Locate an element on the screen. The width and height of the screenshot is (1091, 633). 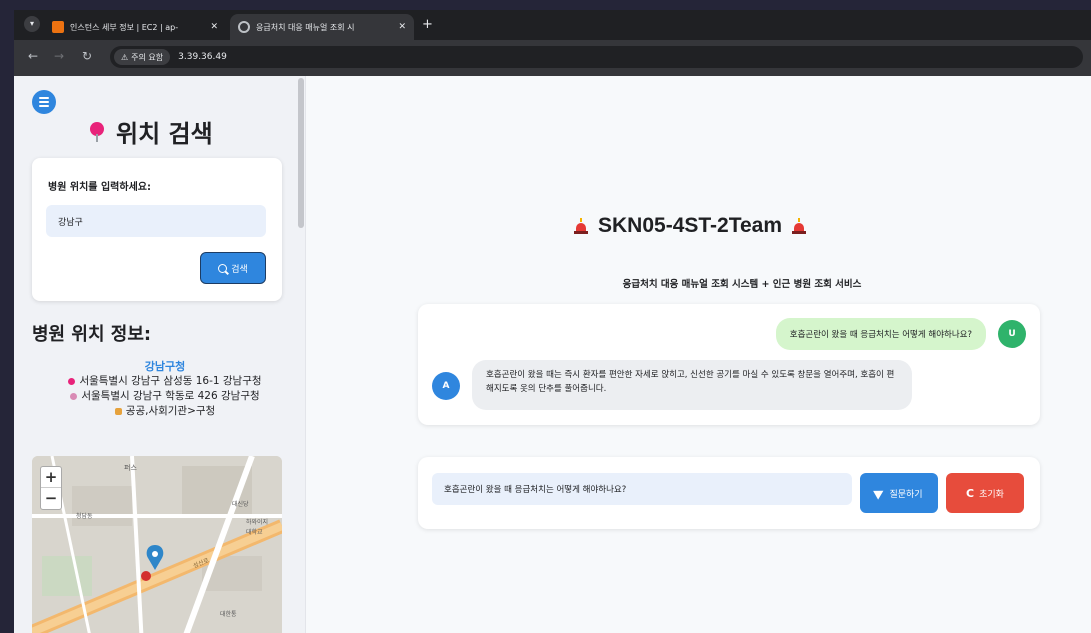
zoom-out-icon: − is located at coordinates (51, 498).